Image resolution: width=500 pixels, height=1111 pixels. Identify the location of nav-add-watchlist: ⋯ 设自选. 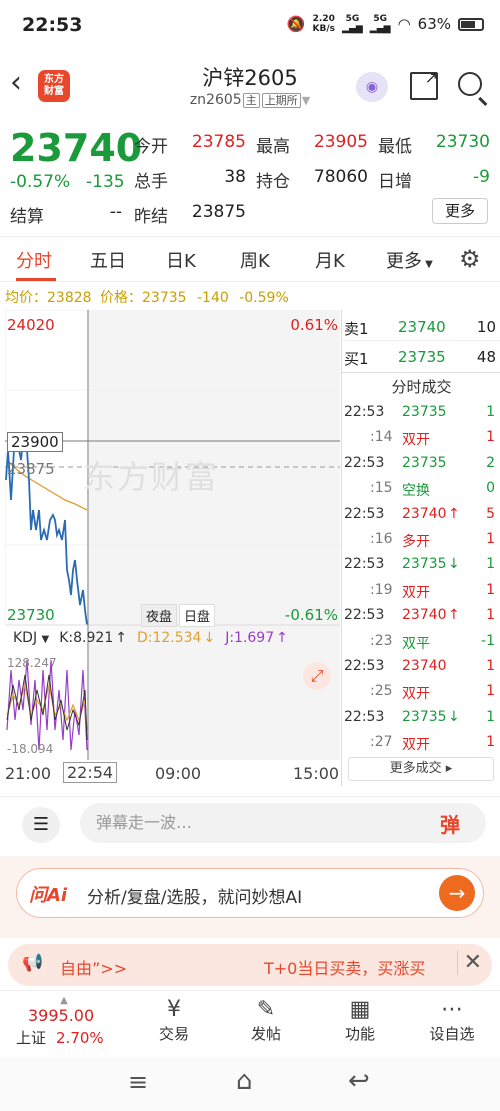
(452, 1020).